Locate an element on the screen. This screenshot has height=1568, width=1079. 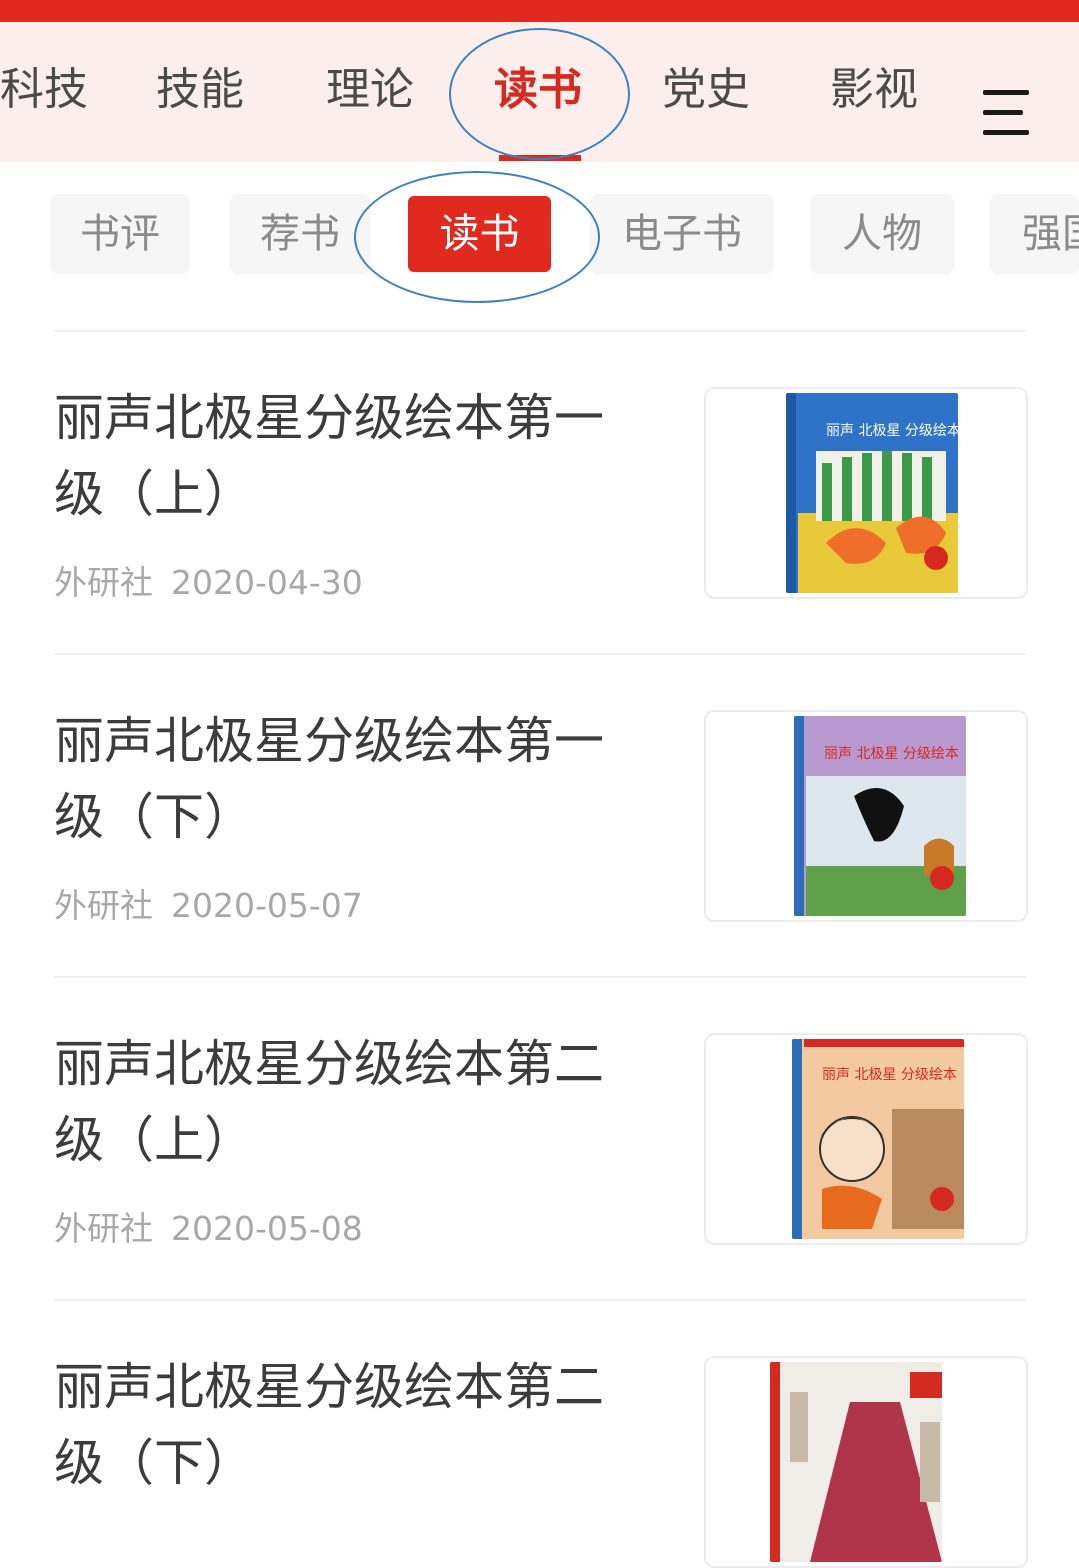
nav-tab-tech: 科技 is located at coordinates (44, 90).